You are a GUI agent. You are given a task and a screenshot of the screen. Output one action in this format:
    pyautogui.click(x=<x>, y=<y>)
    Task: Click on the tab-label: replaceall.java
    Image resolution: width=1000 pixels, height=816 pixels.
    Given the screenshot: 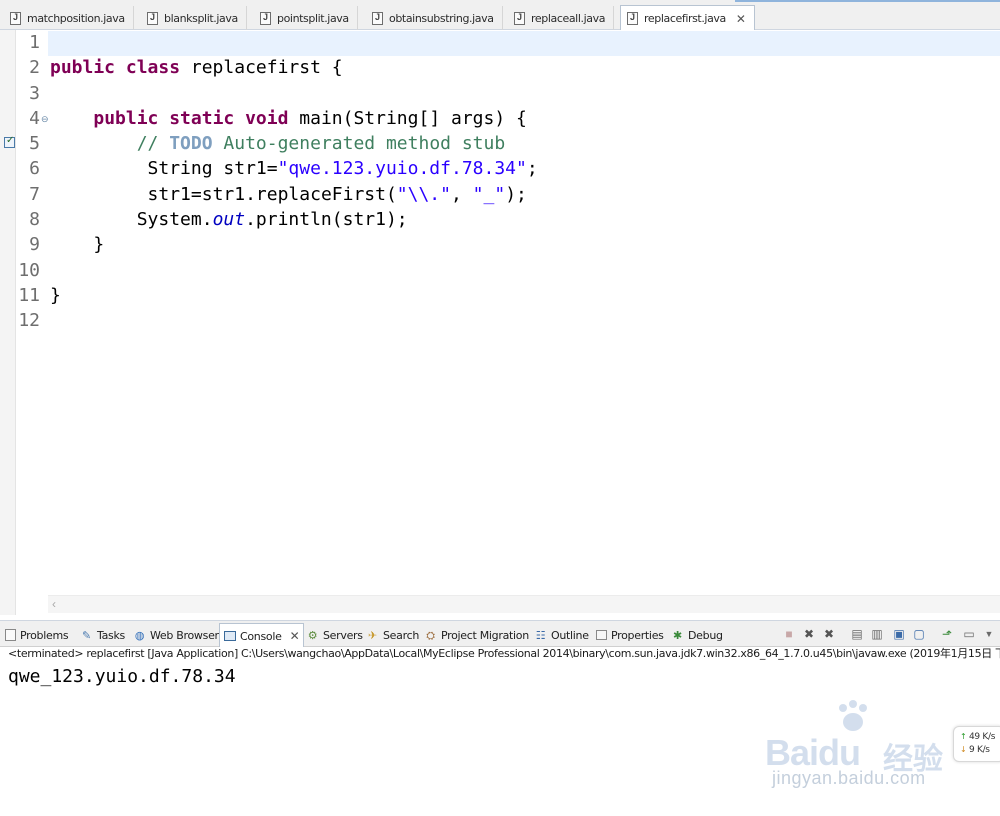 What is the action you would take?
    pyautogui.click(x=568, y=18)
    